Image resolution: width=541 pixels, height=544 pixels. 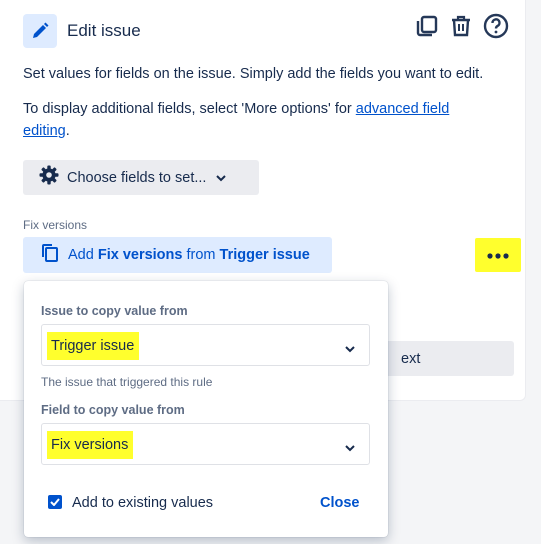 What do you see at coordinates (55, 225) in the screenshot?
I see `fix-versions-label: Fix versions` at bounding box center [55, 225].